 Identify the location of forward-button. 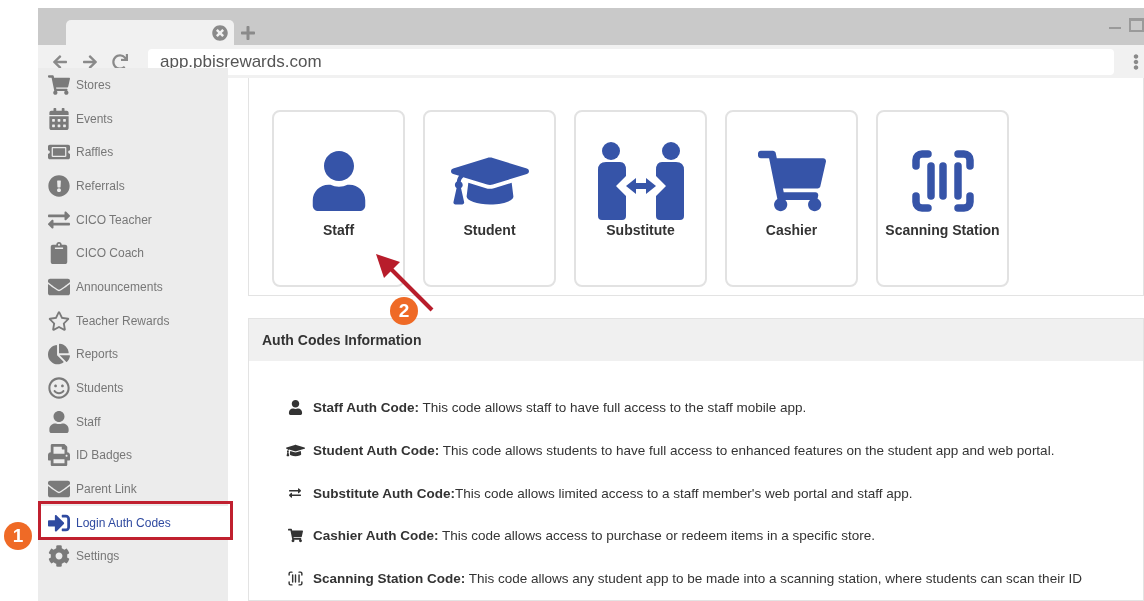
(90, 61).